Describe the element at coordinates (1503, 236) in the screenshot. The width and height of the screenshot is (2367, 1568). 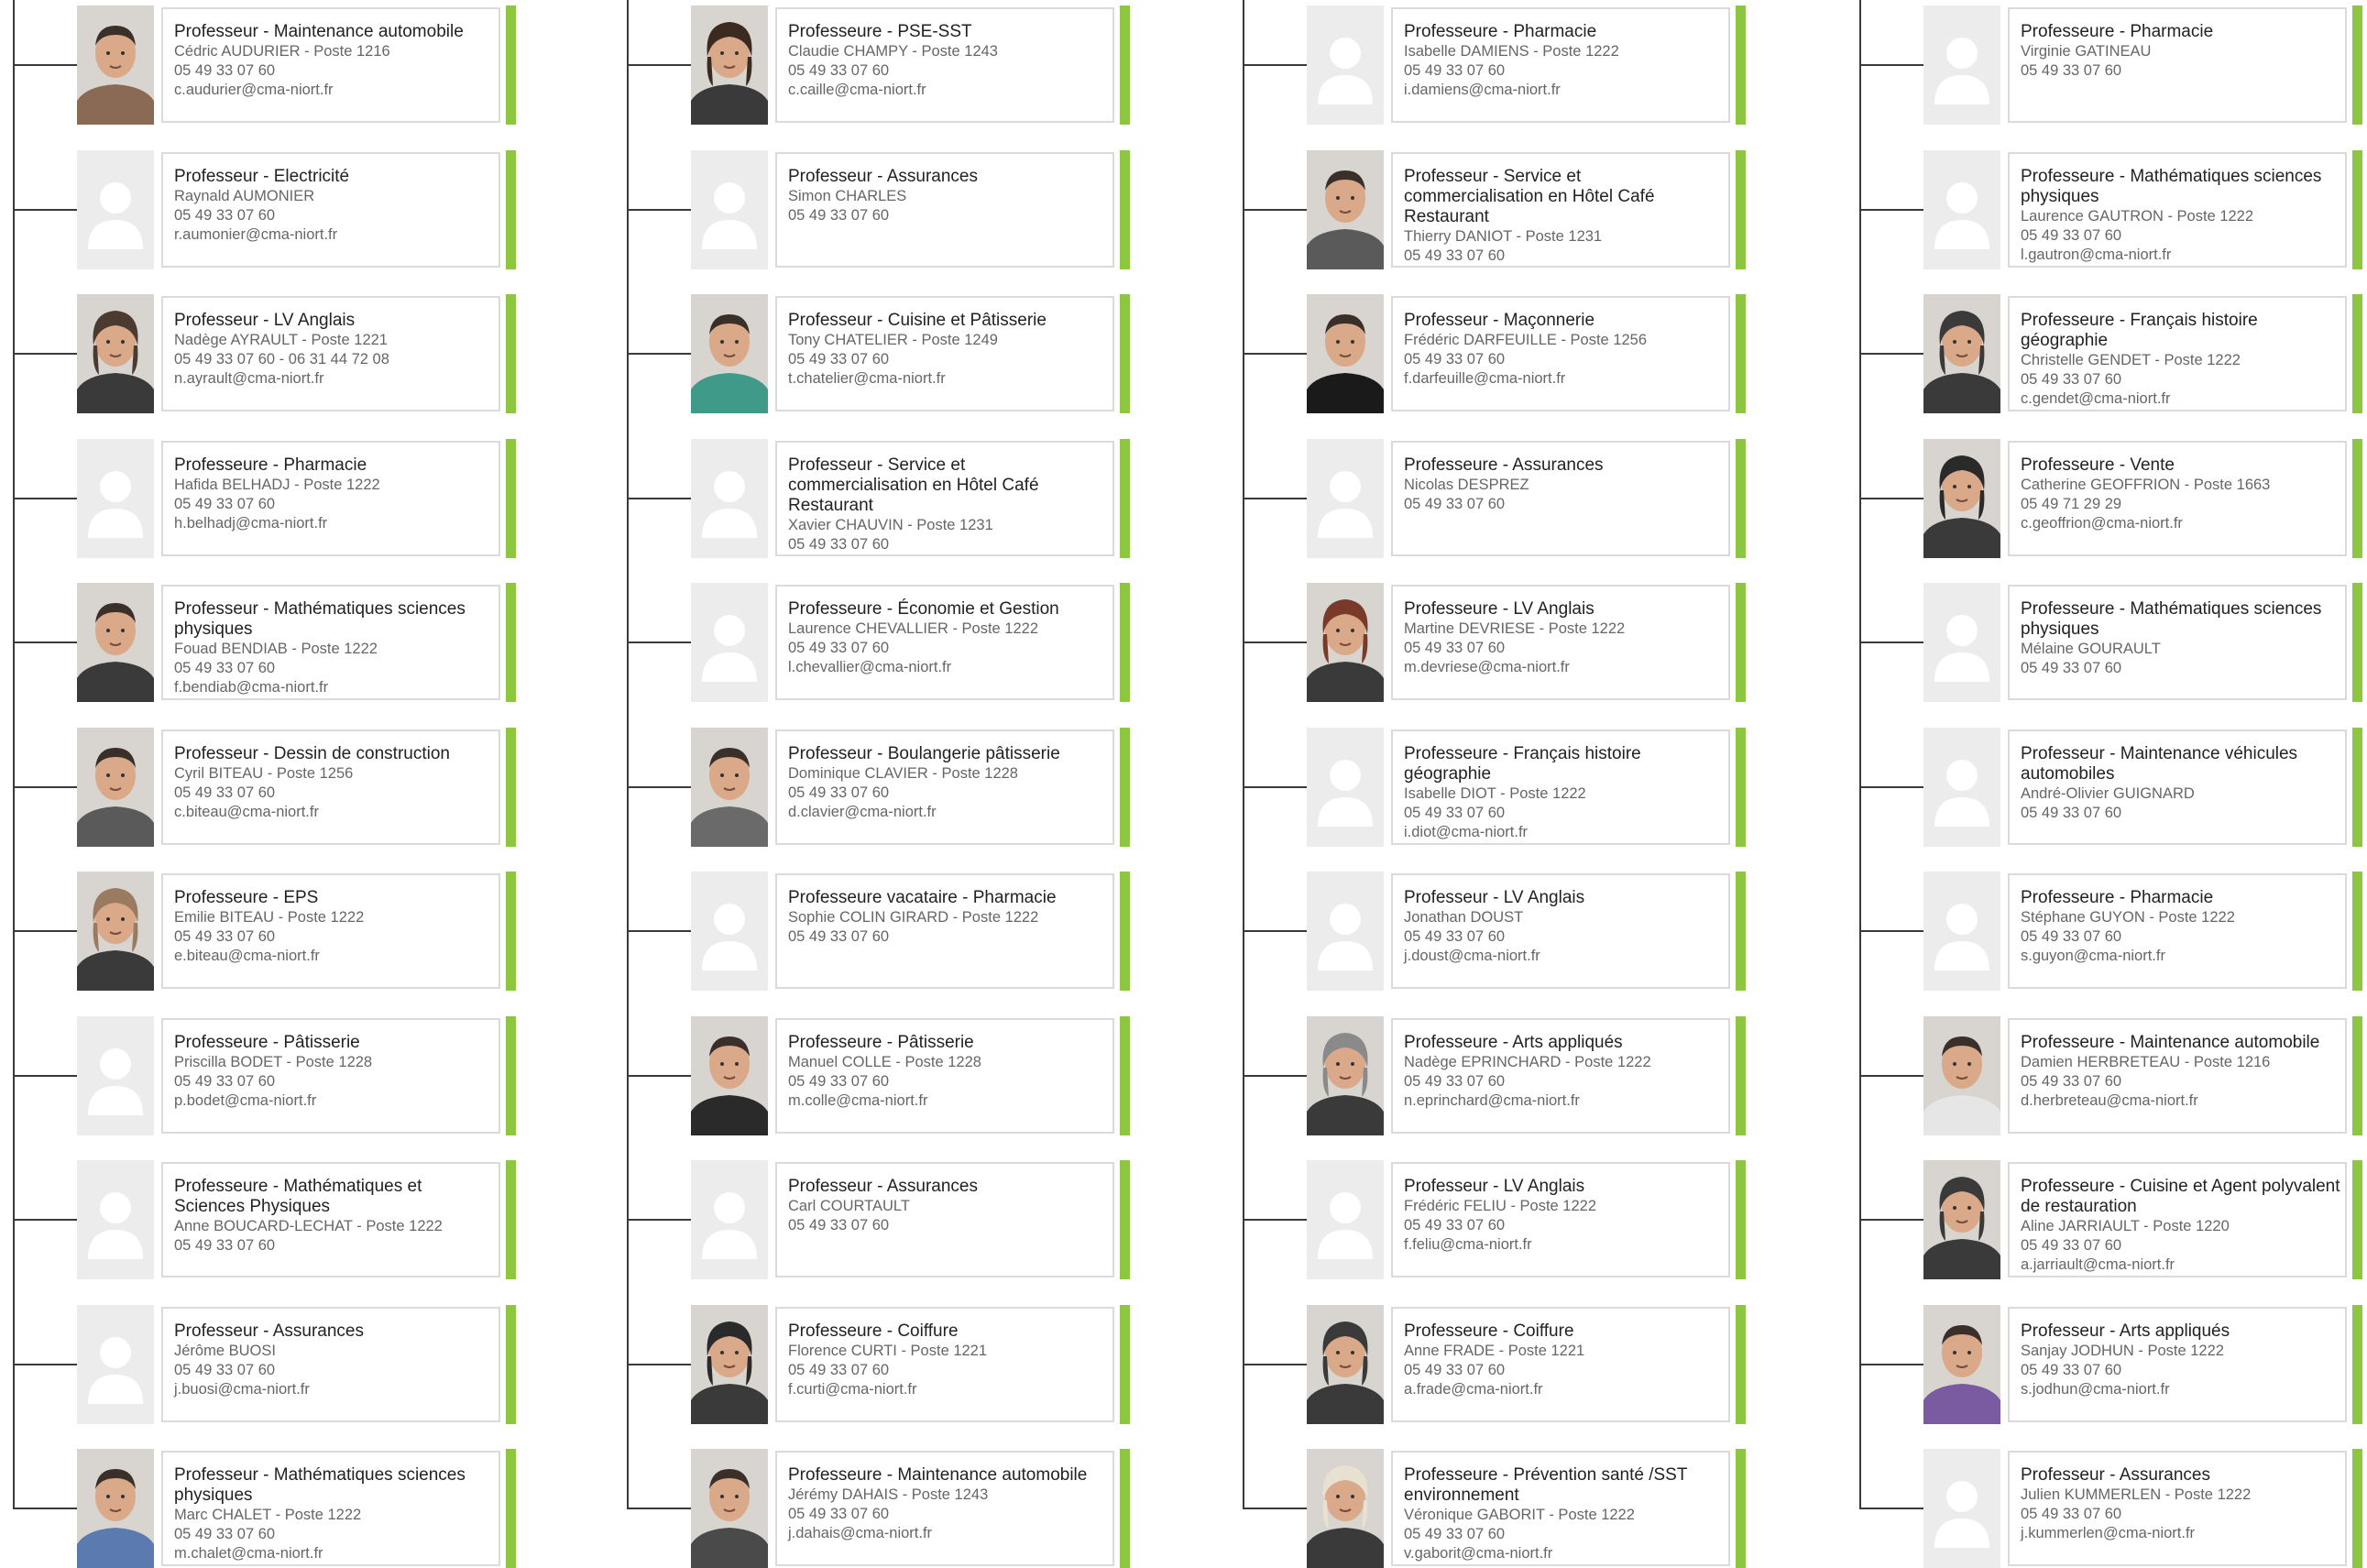
I see `staff-name: Thierry DANIOT - Poste 1231` at that location.